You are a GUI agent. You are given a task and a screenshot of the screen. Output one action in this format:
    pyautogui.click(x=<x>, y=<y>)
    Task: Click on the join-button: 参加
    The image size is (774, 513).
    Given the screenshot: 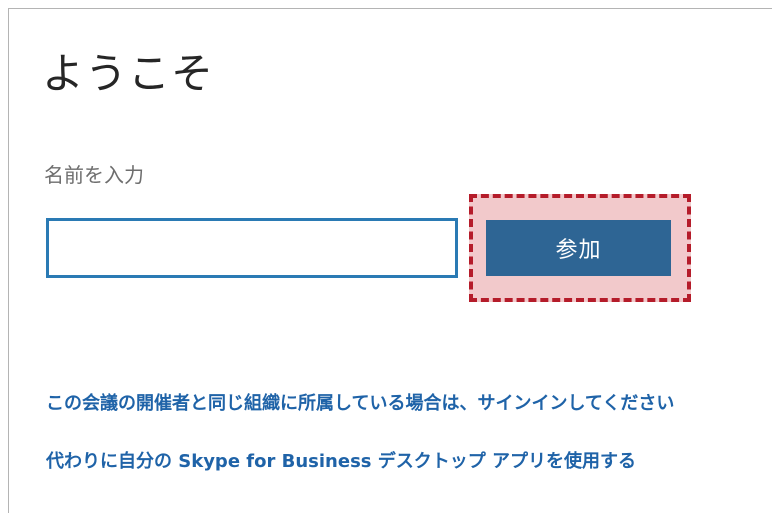 What is the action you would take?
    pyautogui.click(x=578, y=248)
    